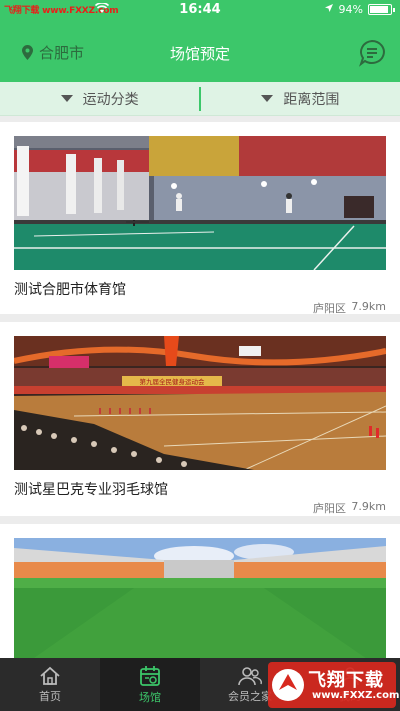 The image size is (400, 711). What do you see at coordinates (173, 381) in the screenshot?
I see `venue-banner-text: 第九届全民健身运动会` at bounding box center [173, 381].